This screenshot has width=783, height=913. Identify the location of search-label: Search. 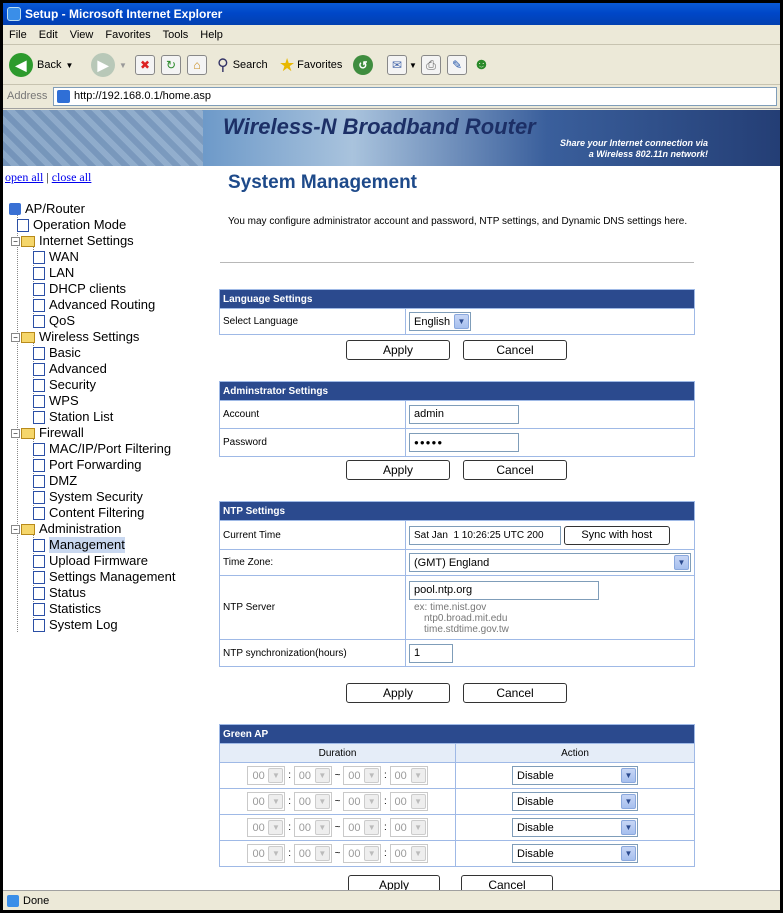
(250, 65).